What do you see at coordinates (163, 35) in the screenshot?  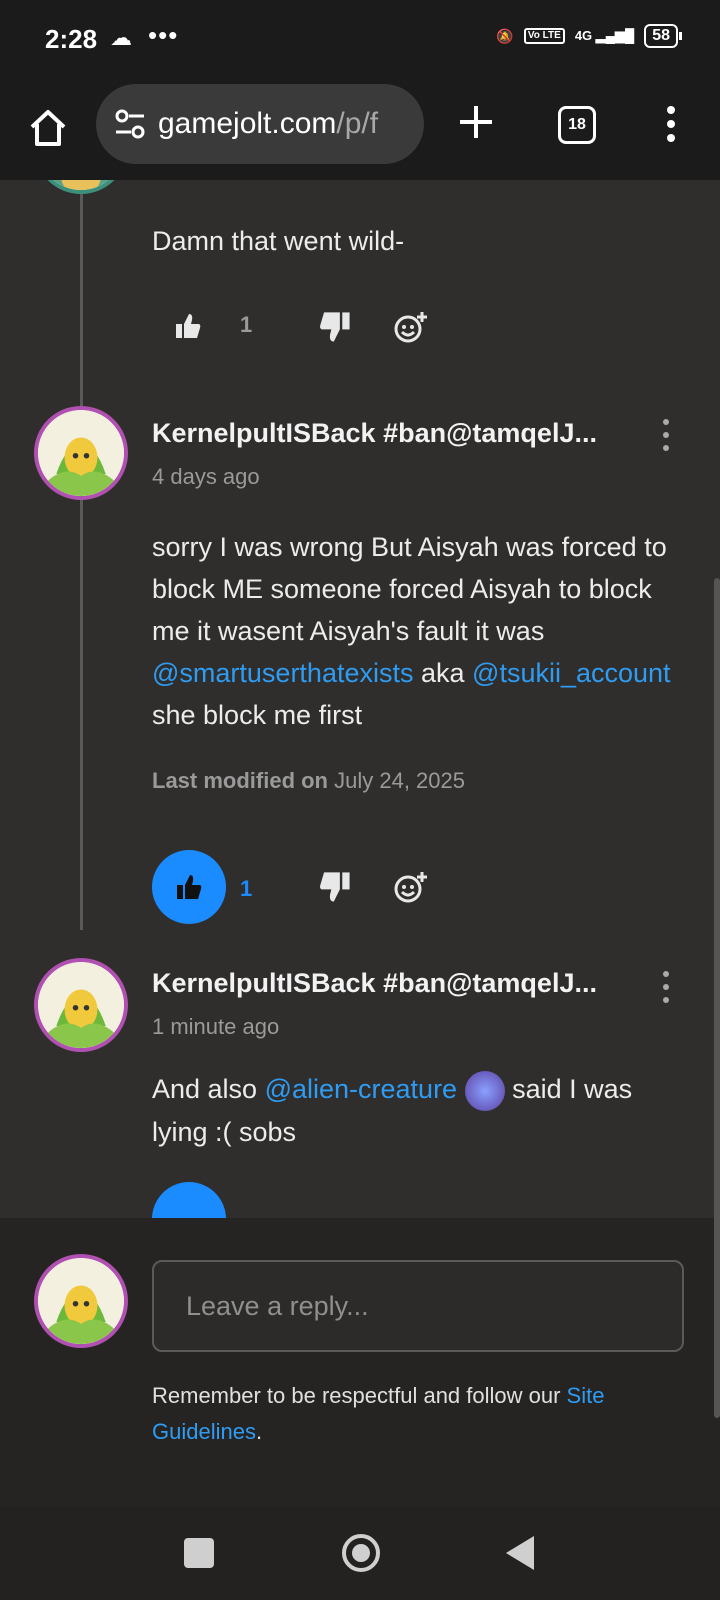 I see `more-notifications-icon: •••` at bounding box center [163, 35].